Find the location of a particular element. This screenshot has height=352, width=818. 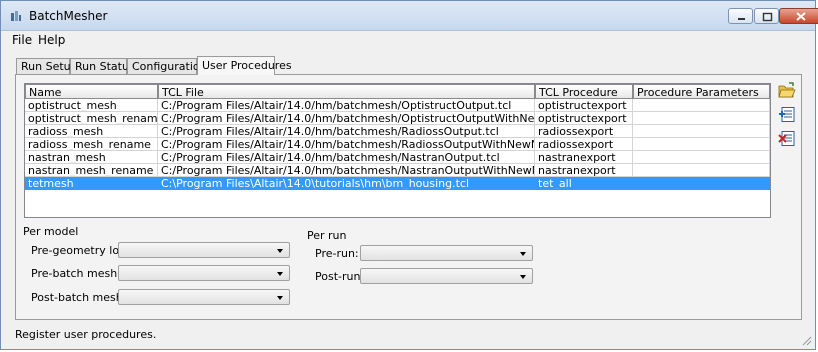

minimize-button is located at coordinates (740, 16).